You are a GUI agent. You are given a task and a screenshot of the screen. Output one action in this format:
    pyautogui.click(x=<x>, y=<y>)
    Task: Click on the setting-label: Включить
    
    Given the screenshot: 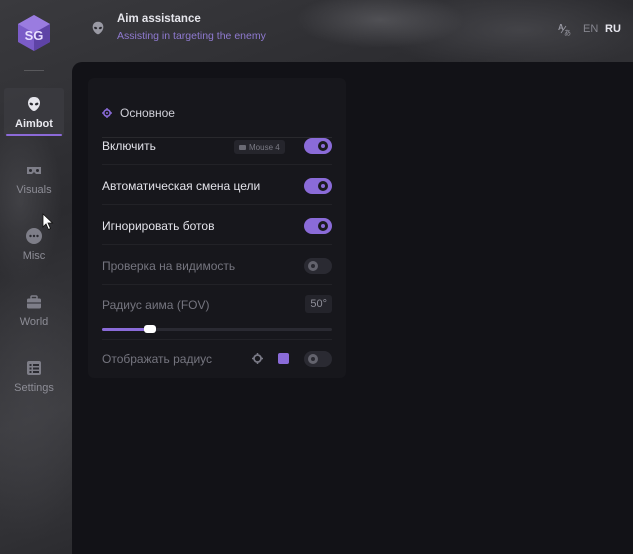 What is the action you would take?
    pyautogui.click(x=129, y=146)
    